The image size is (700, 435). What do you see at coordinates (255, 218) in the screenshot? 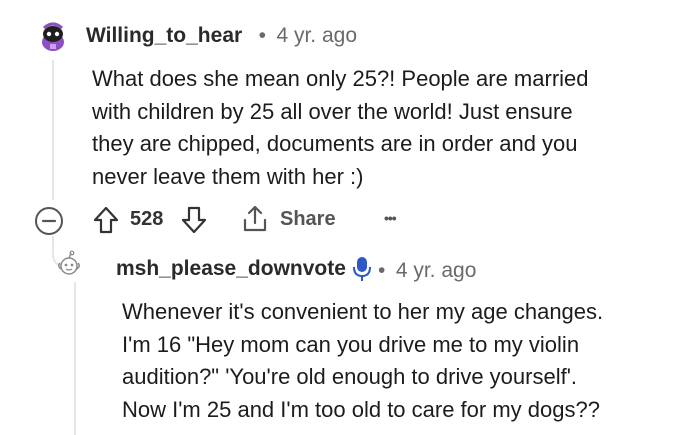
I see `share-icon` at bounding box center [255, 218].